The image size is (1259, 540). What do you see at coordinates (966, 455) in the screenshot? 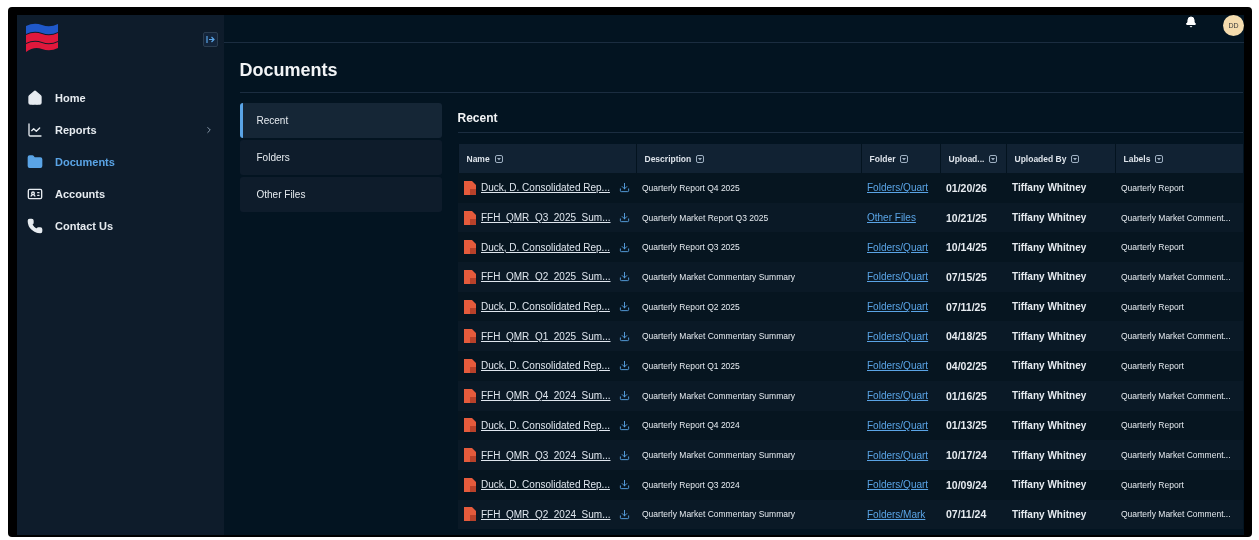
I see `table-cell: 10/17/24` at bounding box center [966, 455].